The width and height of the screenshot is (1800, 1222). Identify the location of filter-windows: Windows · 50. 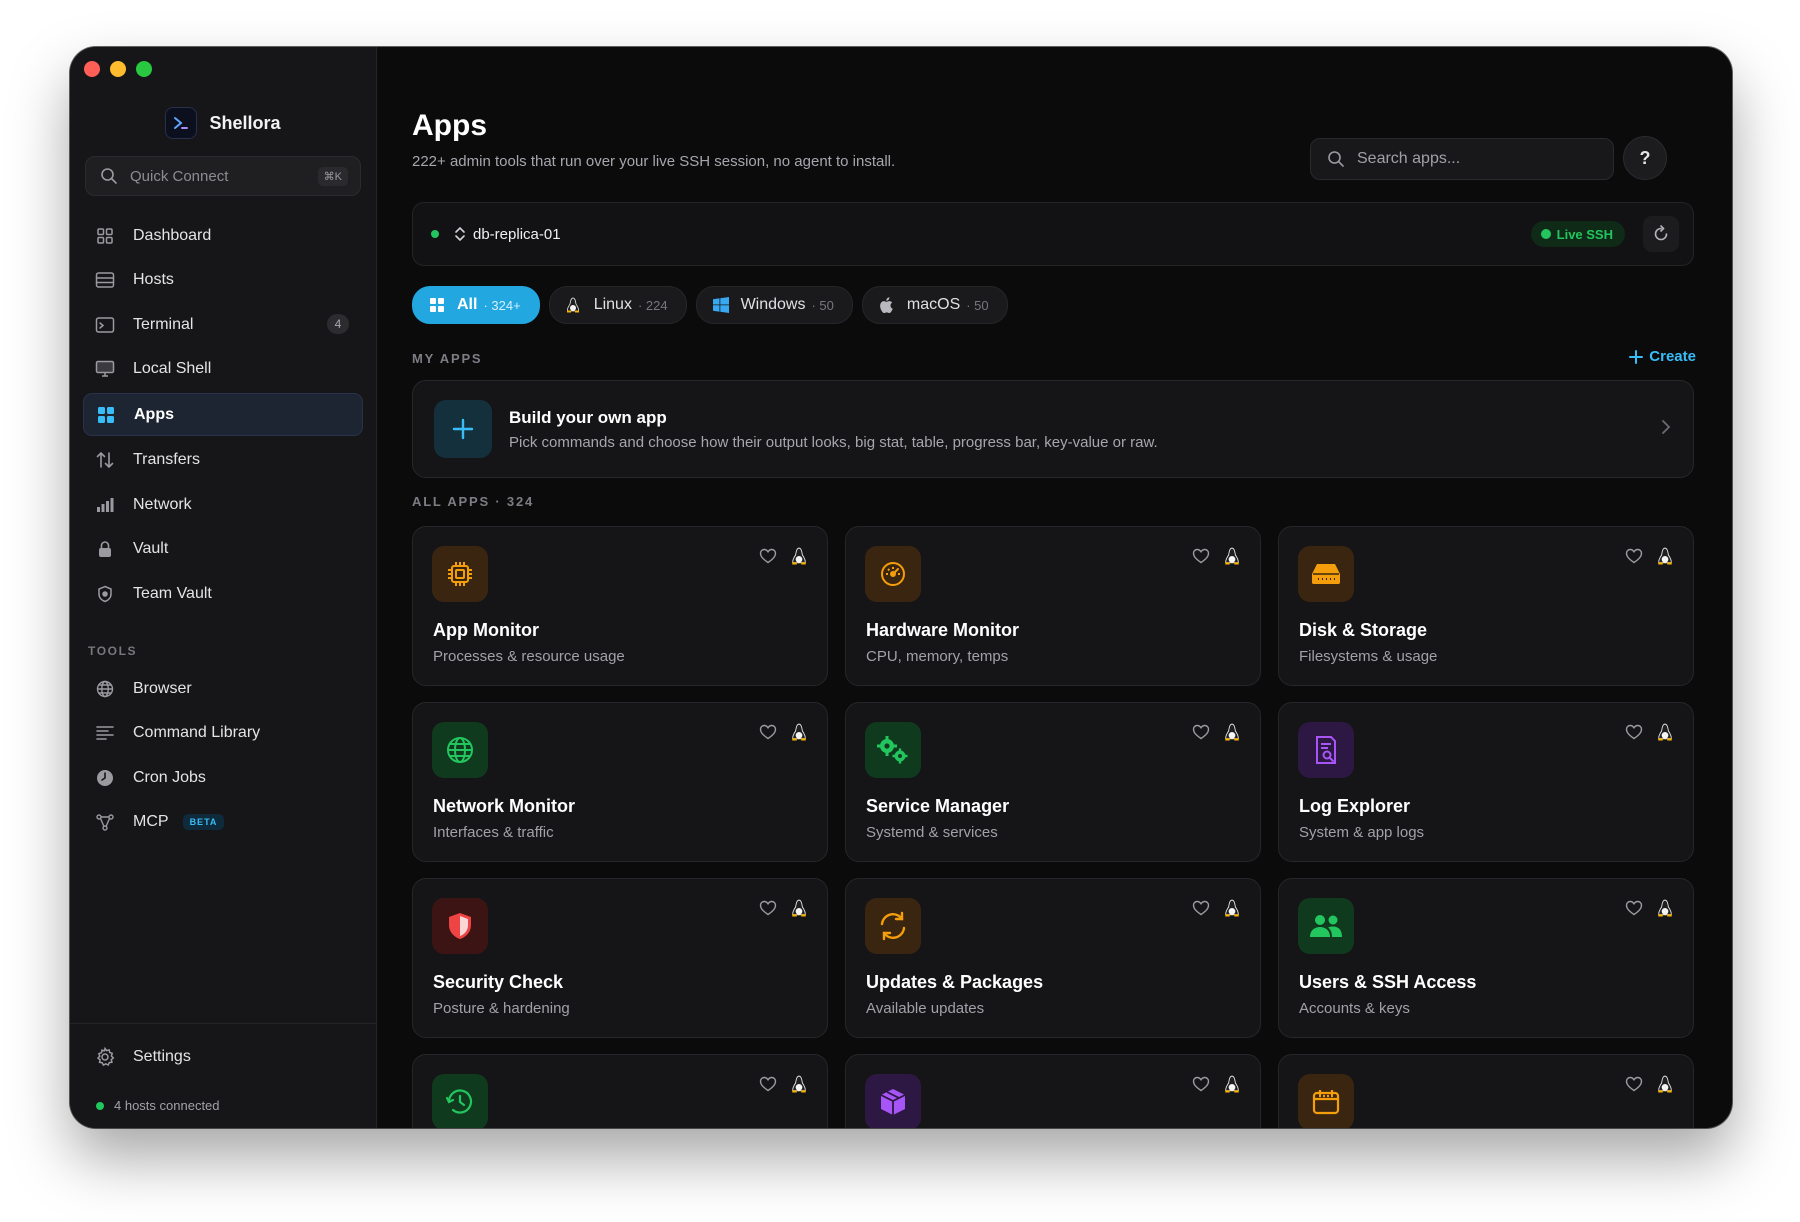
(774, 305).